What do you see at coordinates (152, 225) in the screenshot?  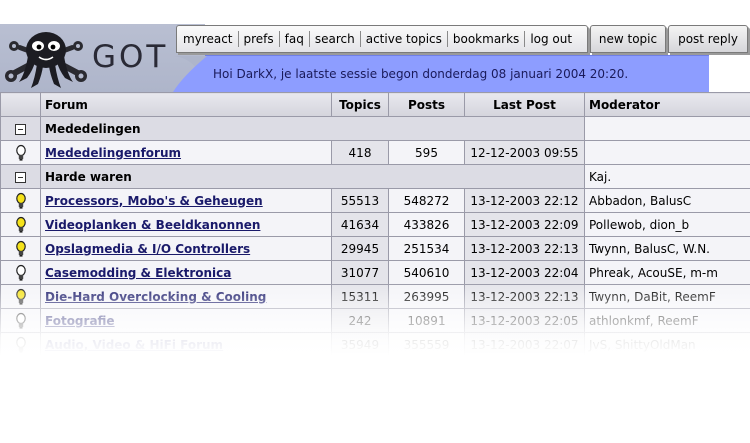 I see `forum-link: Videoplanken & Beeldkanonnen` at bounding box center [152, 225].